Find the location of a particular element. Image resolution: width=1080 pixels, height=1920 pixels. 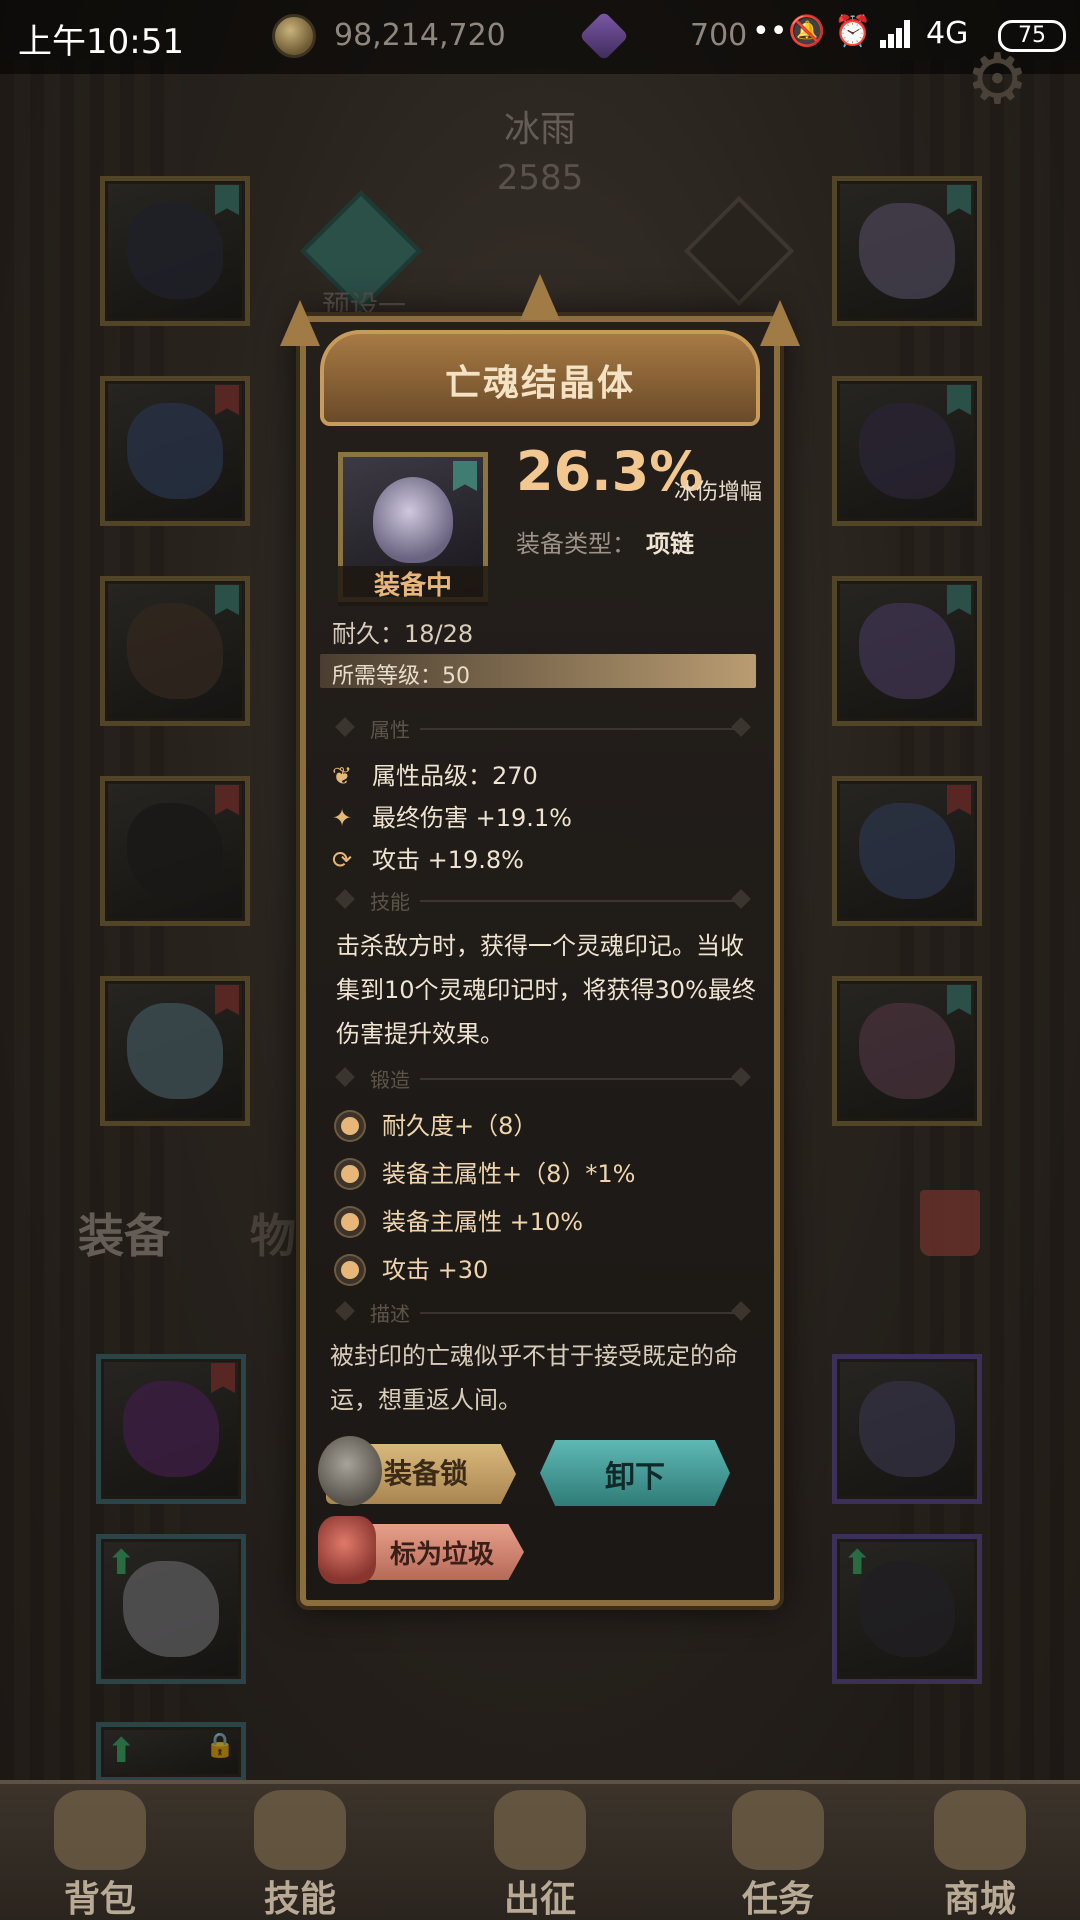

trash-lantern-icon is located at coordinates (347, 1550).